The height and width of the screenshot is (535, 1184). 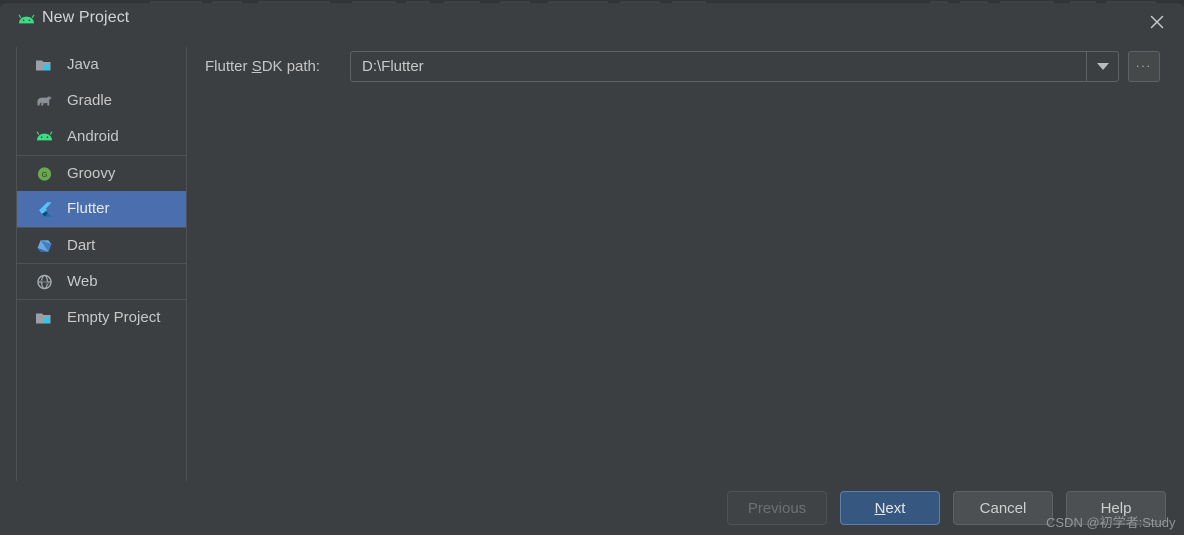 What do you see at coordinates (592, 21) in the screenshot?
I see `title-bar: New Project` at bounding box center [592, 21].